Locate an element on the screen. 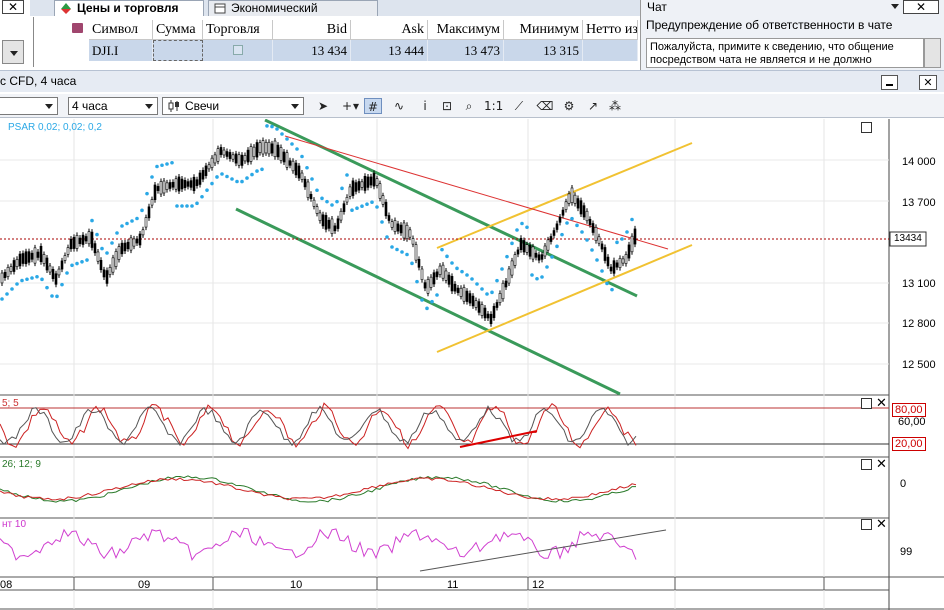 The width and height of the screenshot is (944, 610). settings-icon: ⚙ is located at coordinates (569, 106).